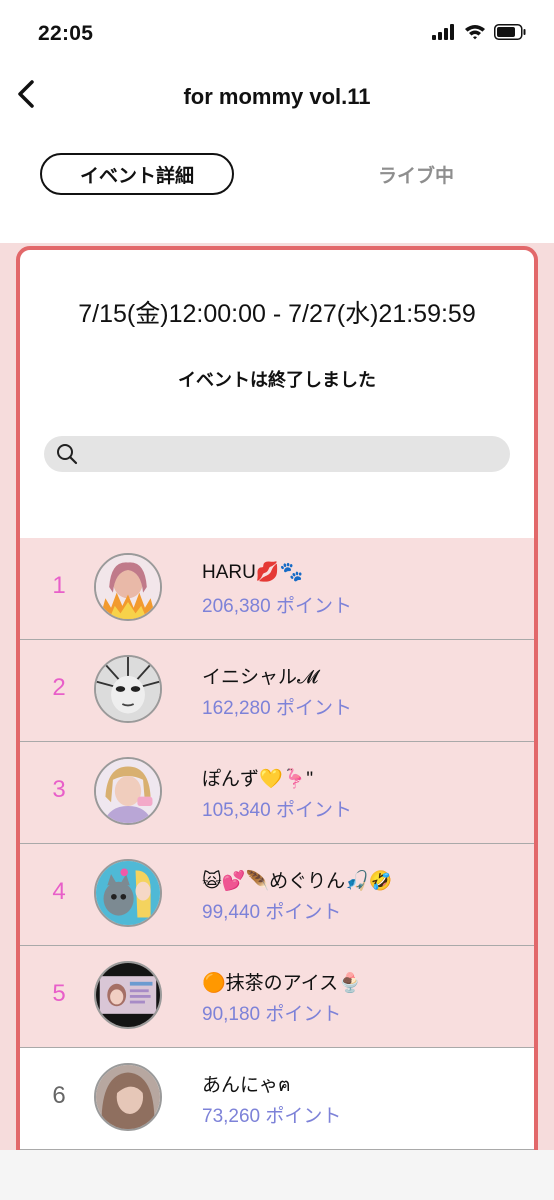 The height and width of the screenshot is (1200, 554). I want to click on user-name: あんにゃฅ, so click(246, 1085).